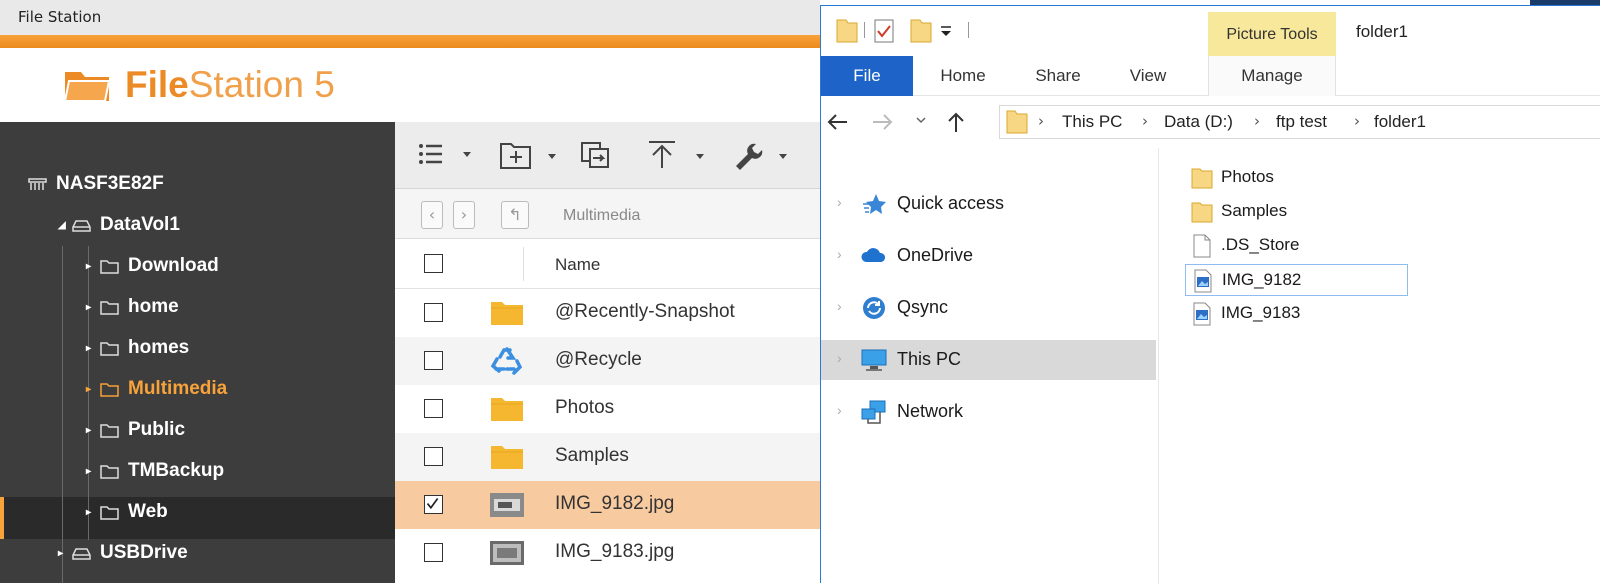 The image size is (1600, 584). Describe the element at coordinates (602, 215) in the screenshot. I see `current-path: Multimedia` at that location.